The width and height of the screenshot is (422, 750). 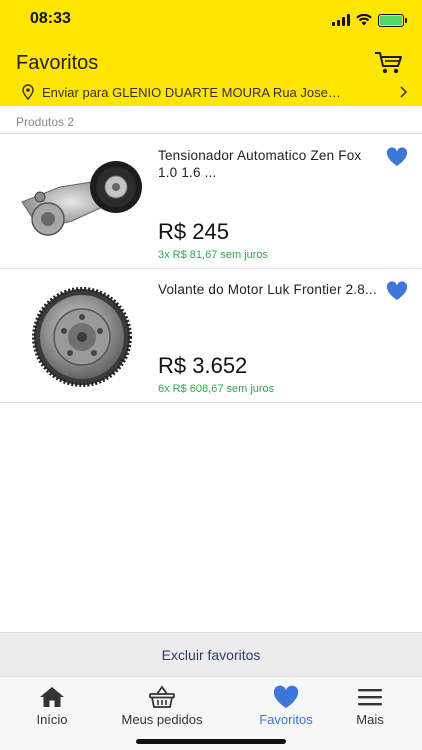 I want to click on delete-favorites-button: Excluir favoritos, so click(x=211, y=654).